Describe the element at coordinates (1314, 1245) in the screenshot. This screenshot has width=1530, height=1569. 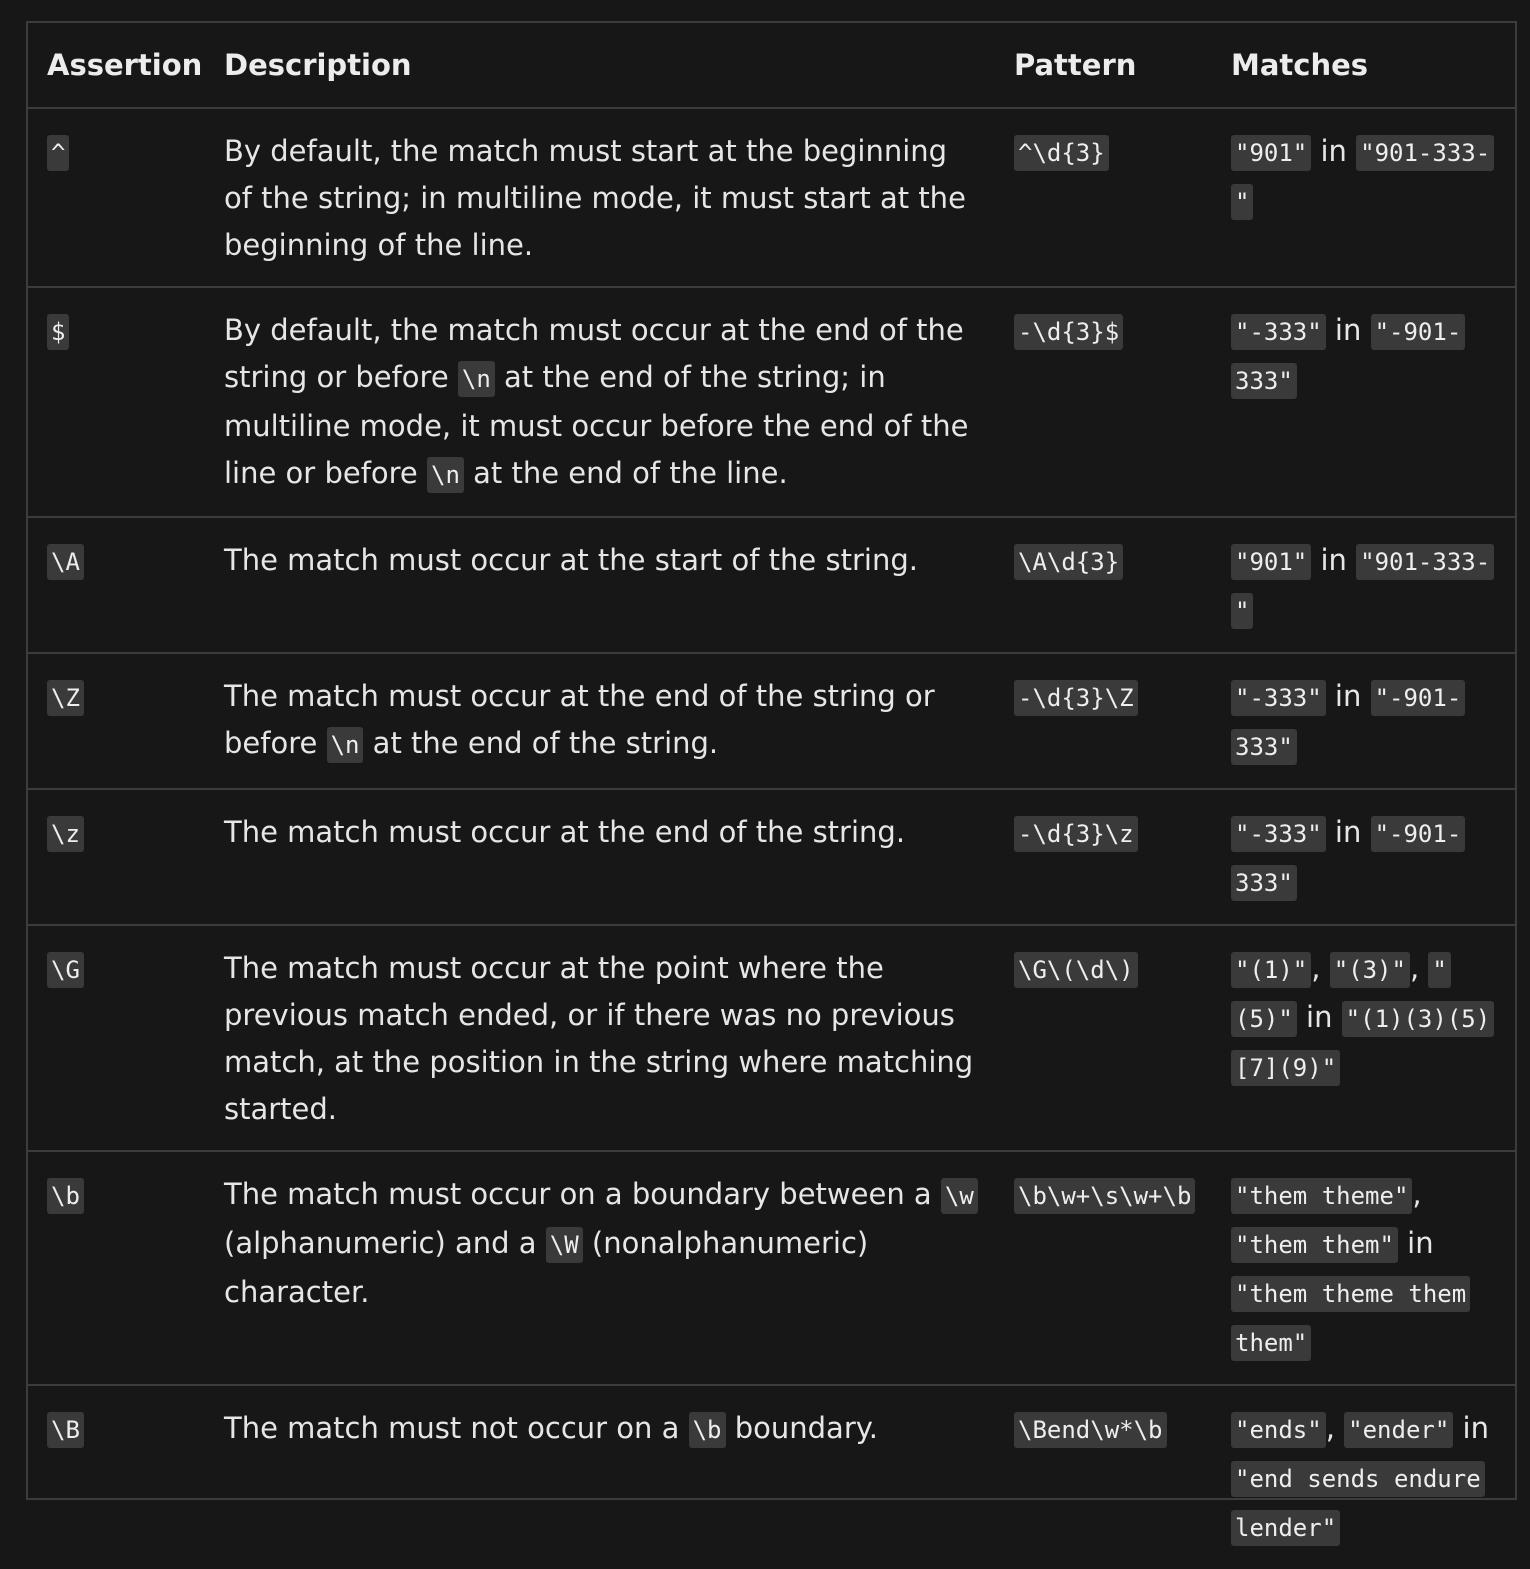
I see `inline-code: "them them"` at that location.